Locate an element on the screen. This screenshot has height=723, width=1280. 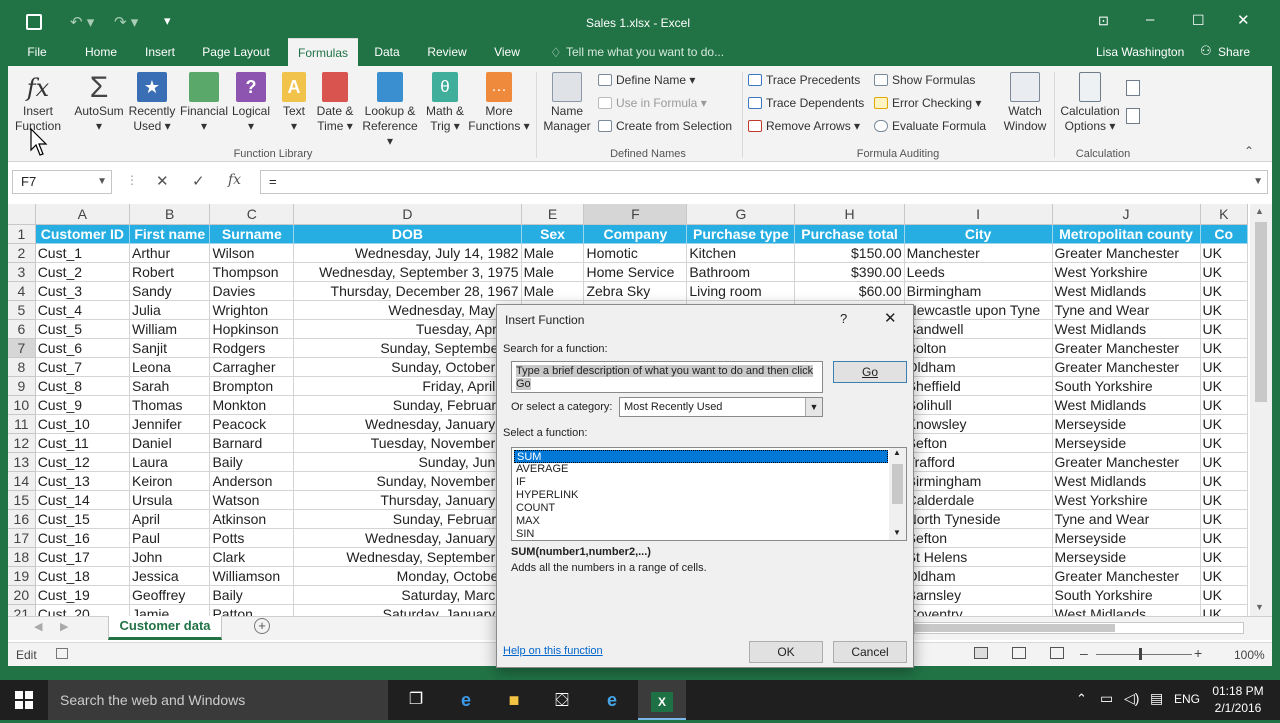
cell: Julia is located at coordinates (170, 310).